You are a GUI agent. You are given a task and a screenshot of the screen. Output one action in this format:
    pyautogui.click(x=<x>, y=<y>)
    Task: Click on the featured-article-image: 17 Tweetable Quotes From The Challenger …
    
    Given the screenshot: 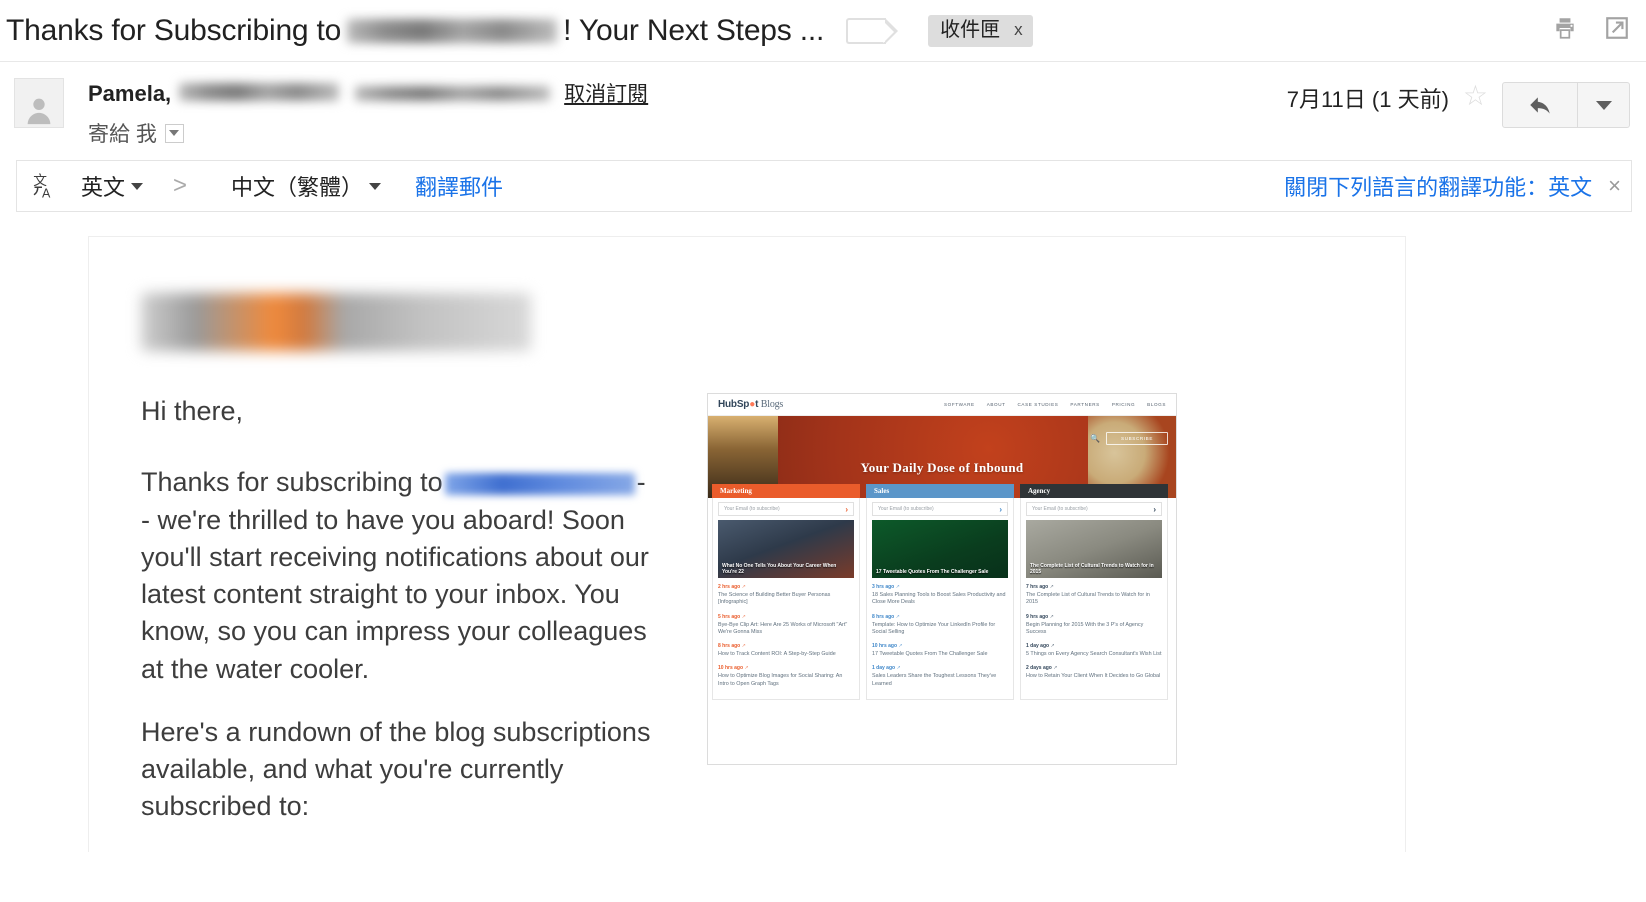 What is the action you would take?
    pyautogui.click(x=940, y=549)
    